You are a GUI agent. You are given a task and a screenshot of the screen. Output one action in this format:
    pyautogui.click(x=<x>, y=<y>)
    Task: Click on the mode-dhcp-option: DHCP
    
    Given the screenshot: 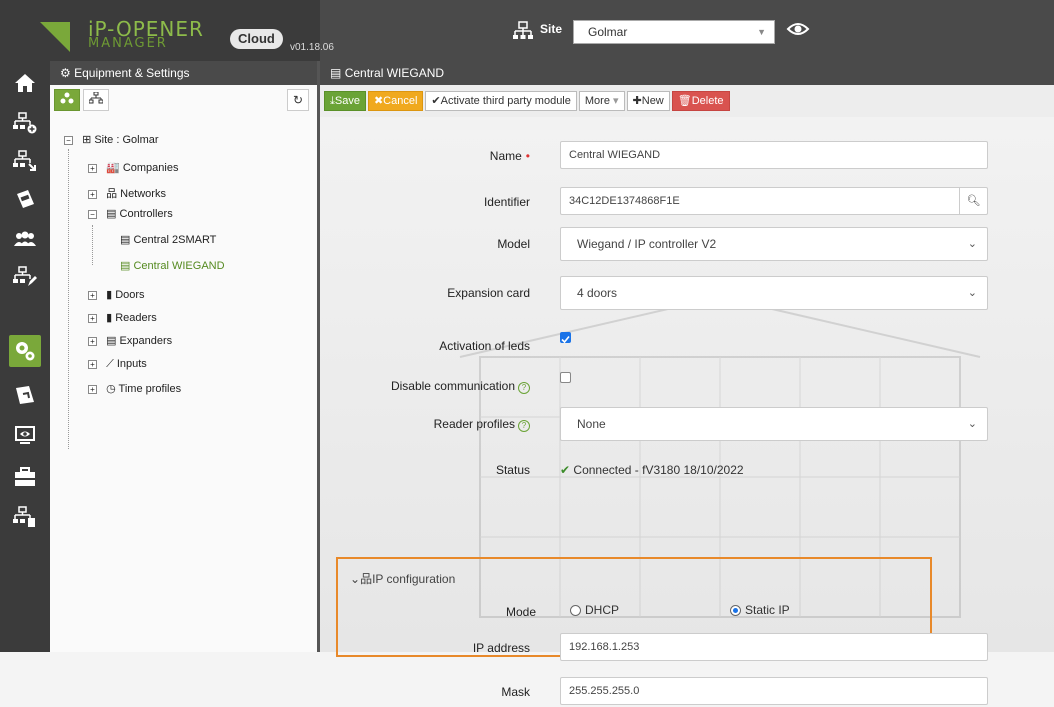 What is the action you would take?
    pyautogui.click(x=594, y=610)
    